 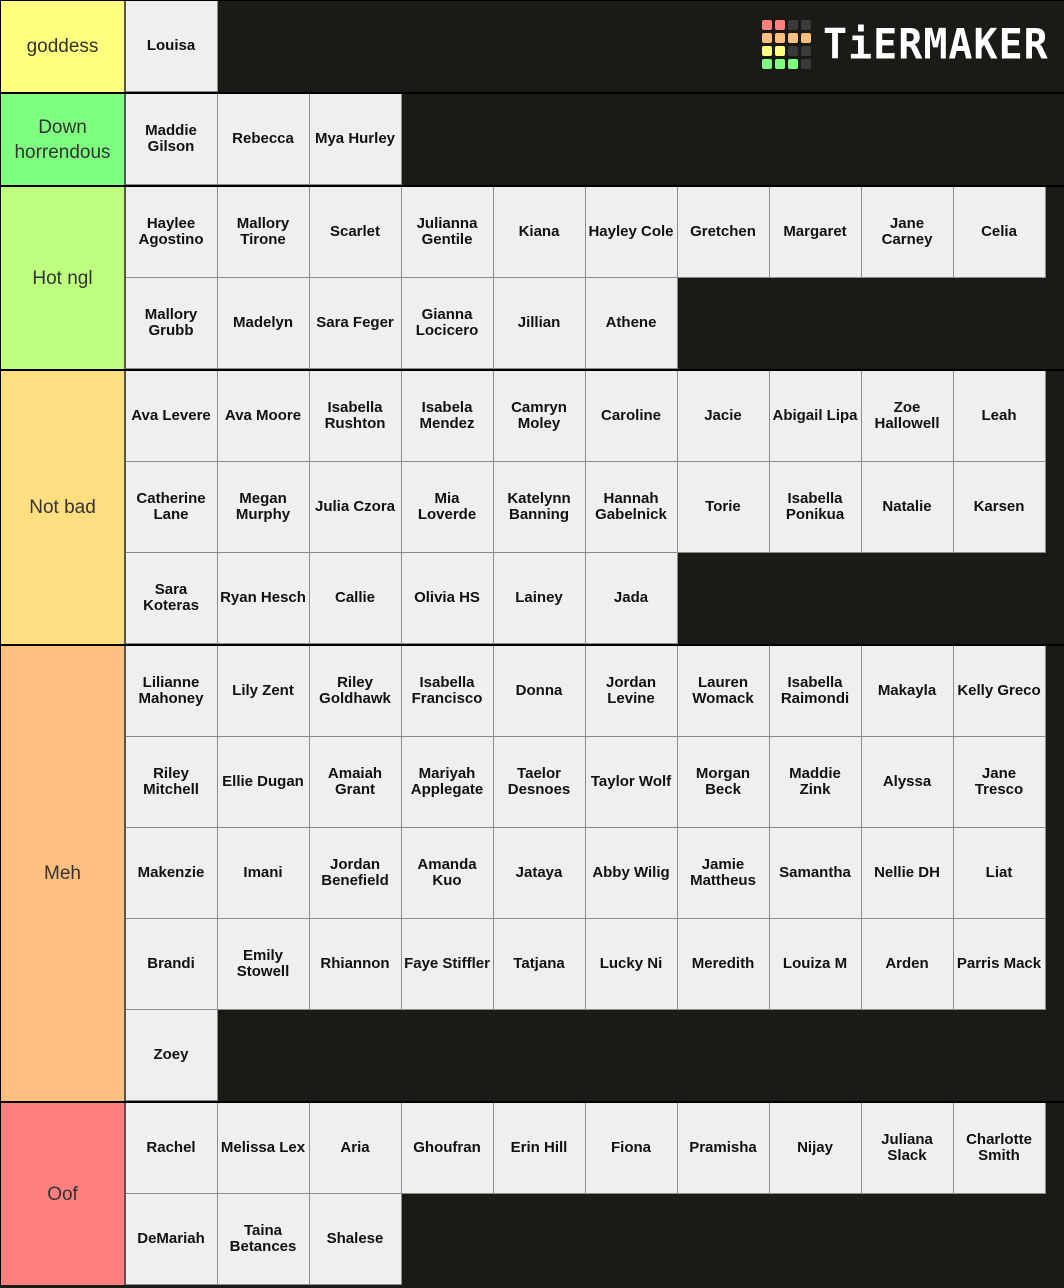 What do you see at coordinates (724, 416) in the screenshot?
I see `tier-item-card: Jacie` at bounding box center [724, 416].